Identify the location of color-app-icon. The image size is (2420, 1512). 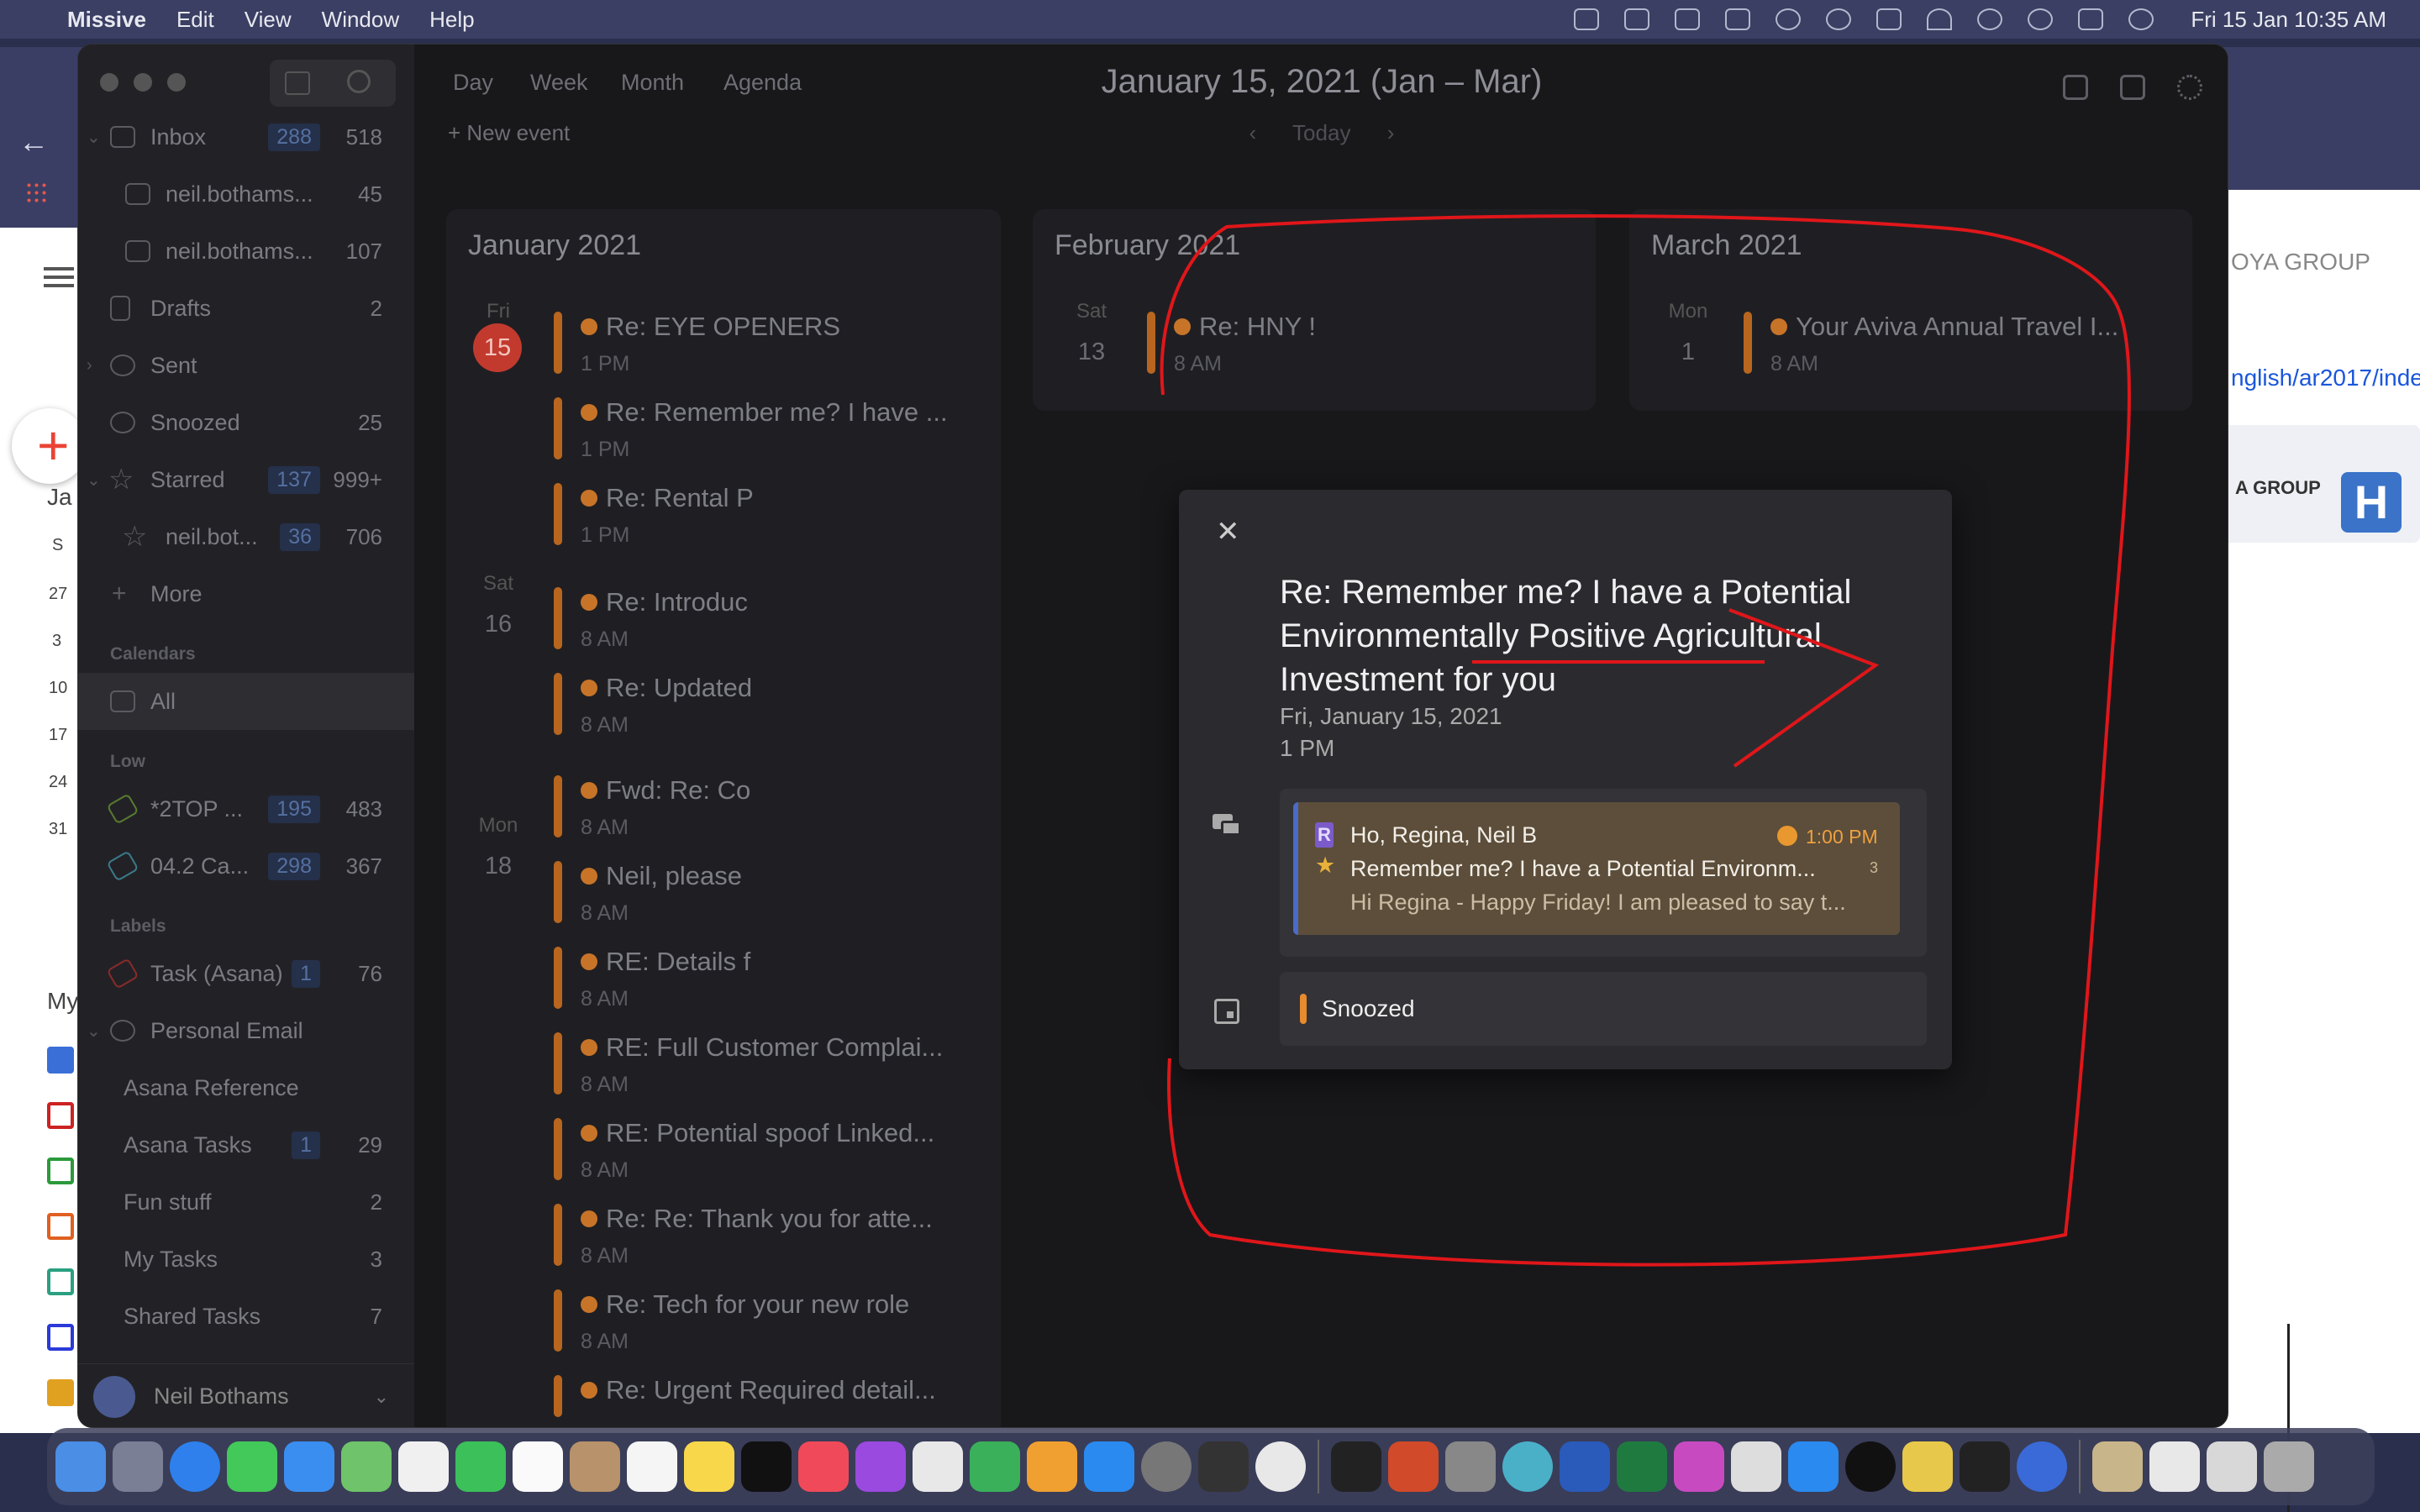
(1699, 1466).